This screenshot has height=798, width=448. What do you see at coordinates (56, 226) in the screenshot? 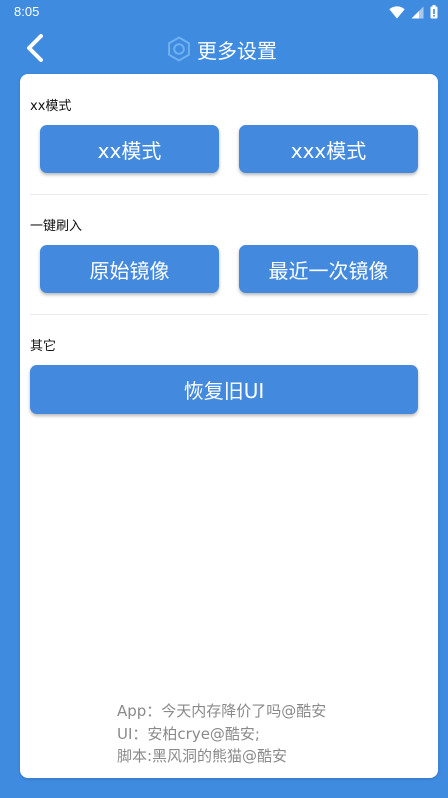
I see `section-label-flash: 一键刷入` at bounding box center [56, 226].